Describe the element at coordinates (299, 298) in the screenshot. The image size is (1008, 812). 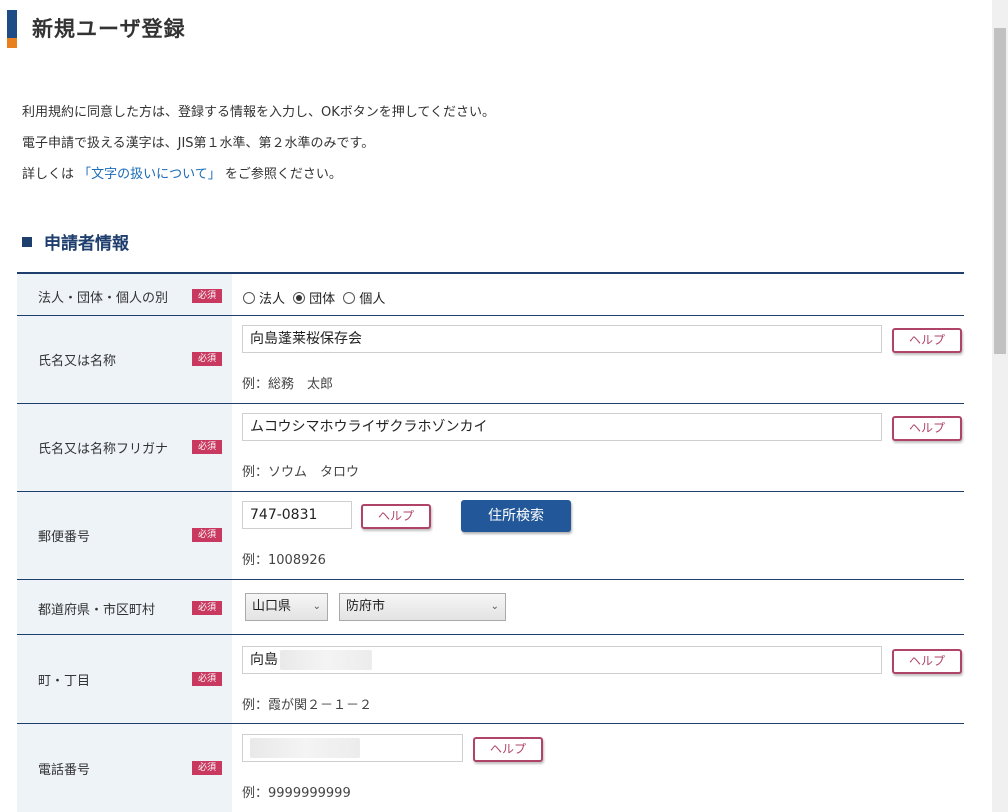
I see `radio-checked-icon` at that location.